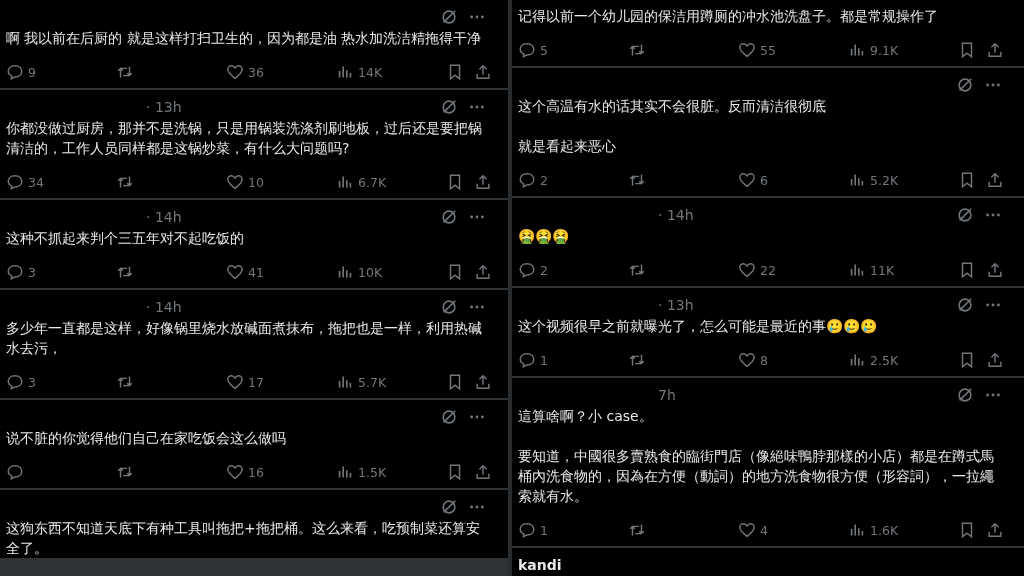 Image resolution: width=1024 pixels, height=576 pixels. Describe the element at coordinates (728, 16) in the screenshot. I see `post-text: 记得以前一个幼儿园的保洁用蹲厕的冲水池洗盘子。都是常规操作了` at that location.